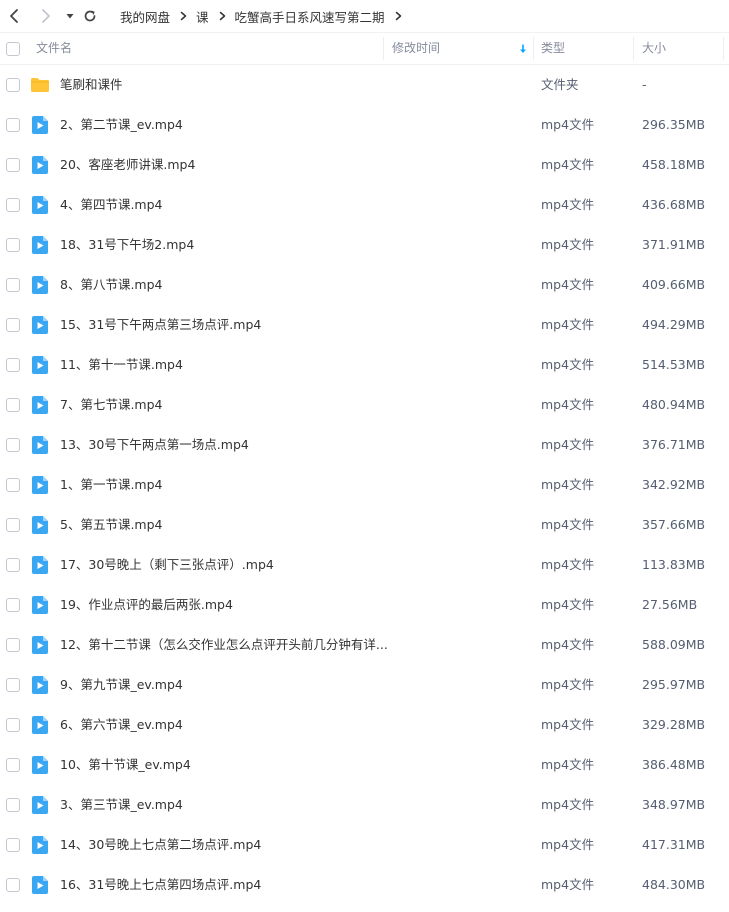 The width and height of the screenshot is (729, 912). I want to click on history-dropdown-button, so click(70, 16).